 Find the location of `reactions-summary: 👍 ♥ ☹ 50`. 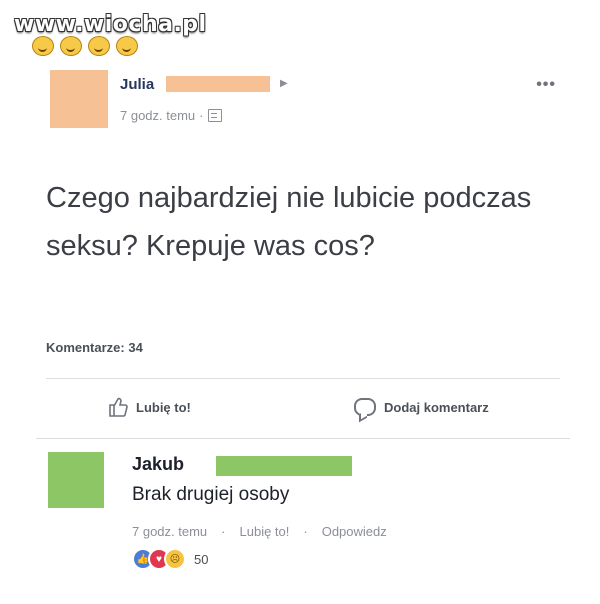

reactions-summary: 👍 ♥ ☹ 50 is located at coordinates (170, 559).